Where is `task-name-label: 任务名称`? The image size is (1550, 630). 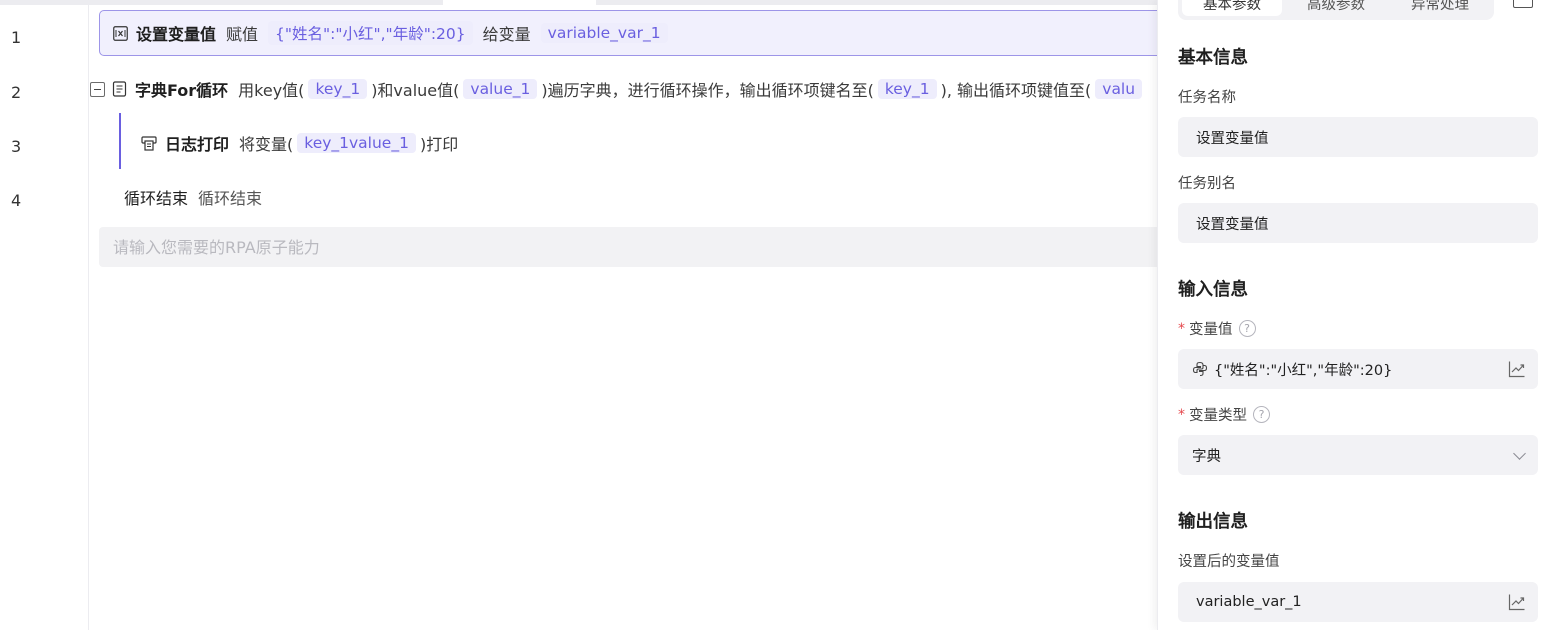
task-name-label: 任务名称 is located at coordinates (1207, 98).